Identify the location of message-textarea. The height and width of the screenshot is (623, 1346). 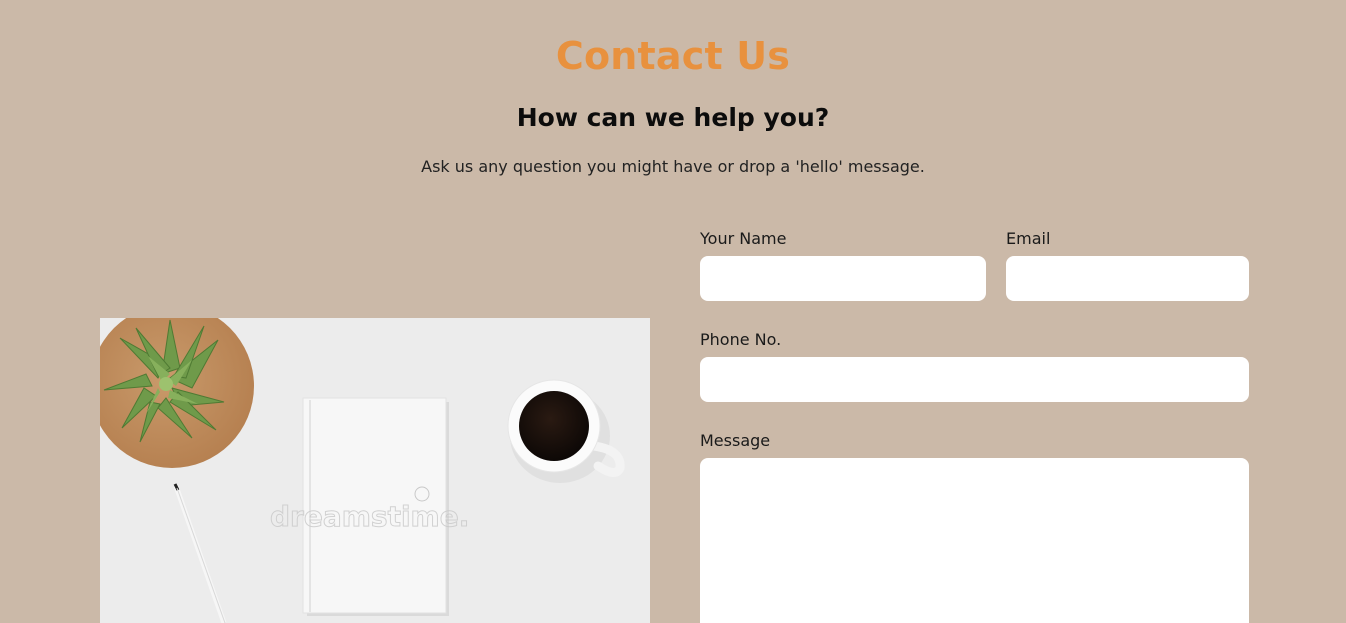
(974, 540).